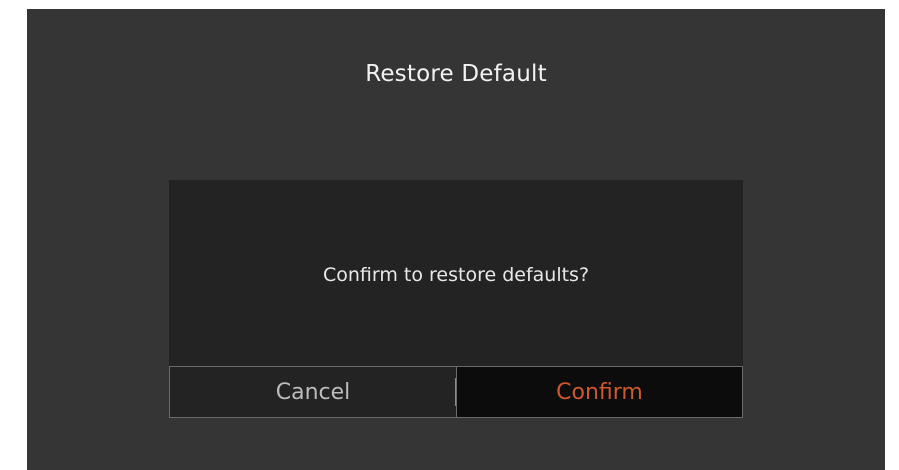 Image resolution: width=899 pixels, height=470 pixels. I want to click on cancel-button: Cancel, so click(312, 392).